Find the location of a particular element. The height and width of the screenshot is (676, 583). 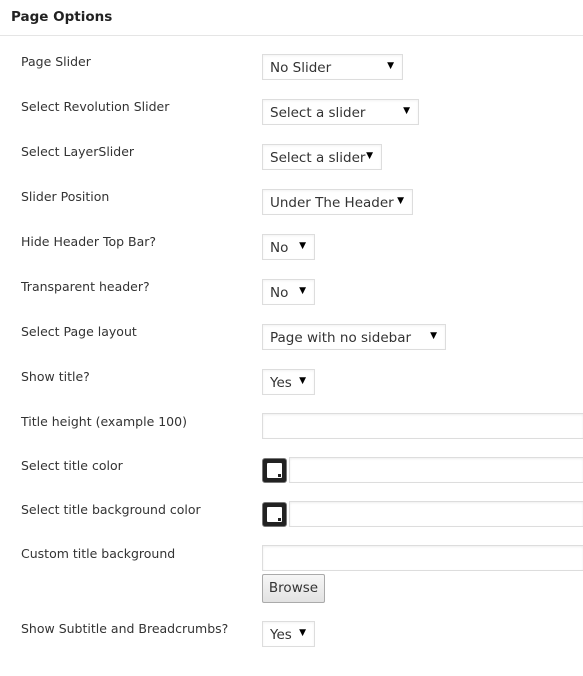

custom-title-bg-label: Custom title background is located at coordinates (98, 553).